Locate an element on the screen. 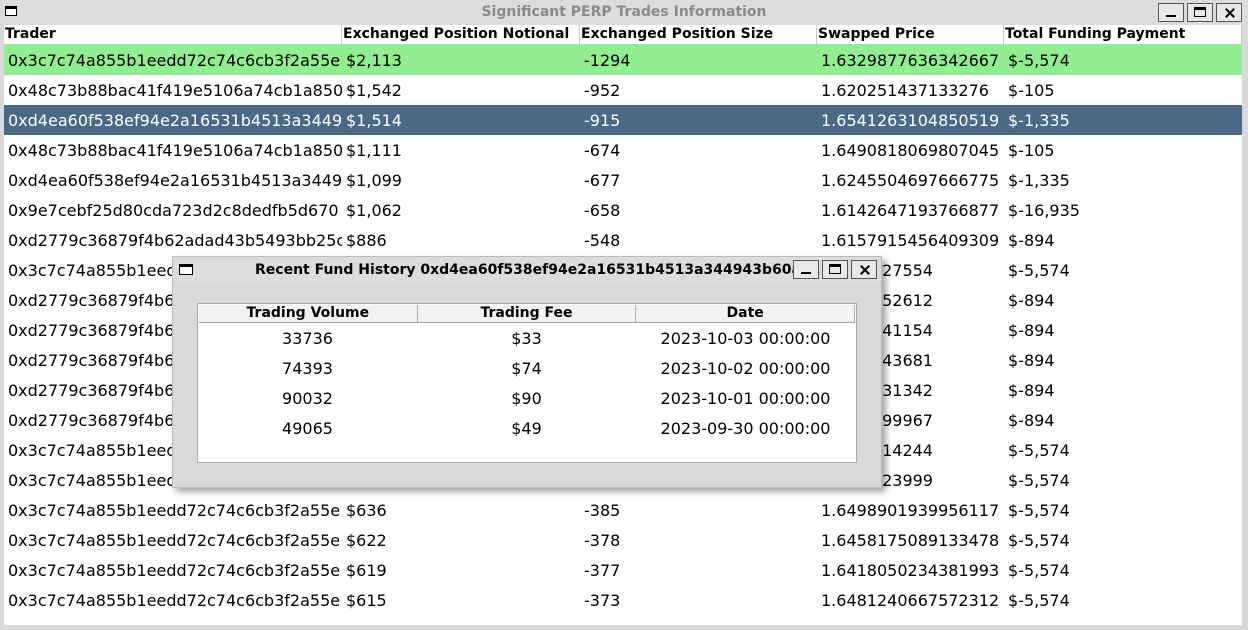 The height and width of the screenshot is (630, 1248). column-header-trading-volume: Trading Volume is located at coordinates (308, 314).